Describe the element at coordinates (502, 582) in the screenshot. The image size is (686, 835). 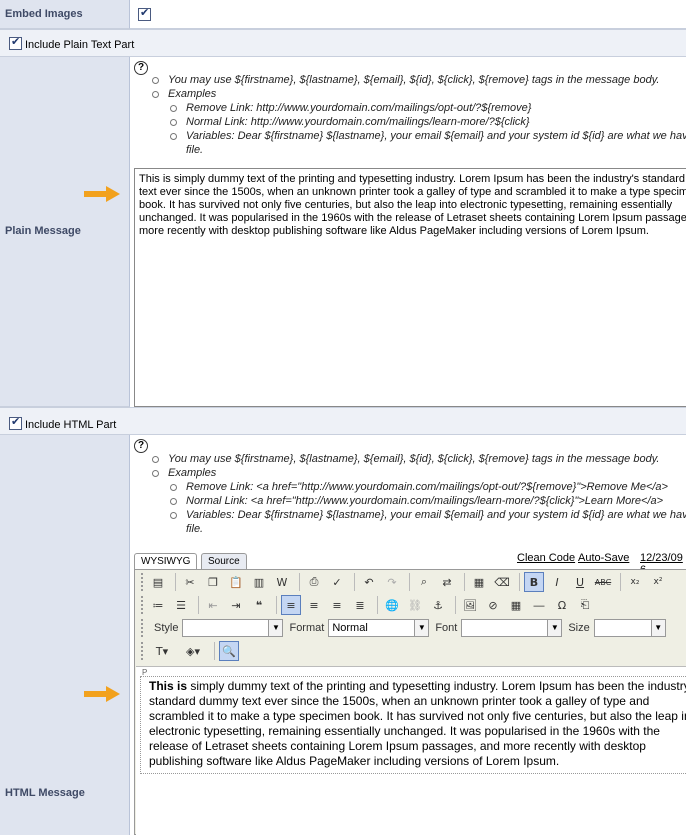
I see `remove-format-icon: ⌫` at that location.